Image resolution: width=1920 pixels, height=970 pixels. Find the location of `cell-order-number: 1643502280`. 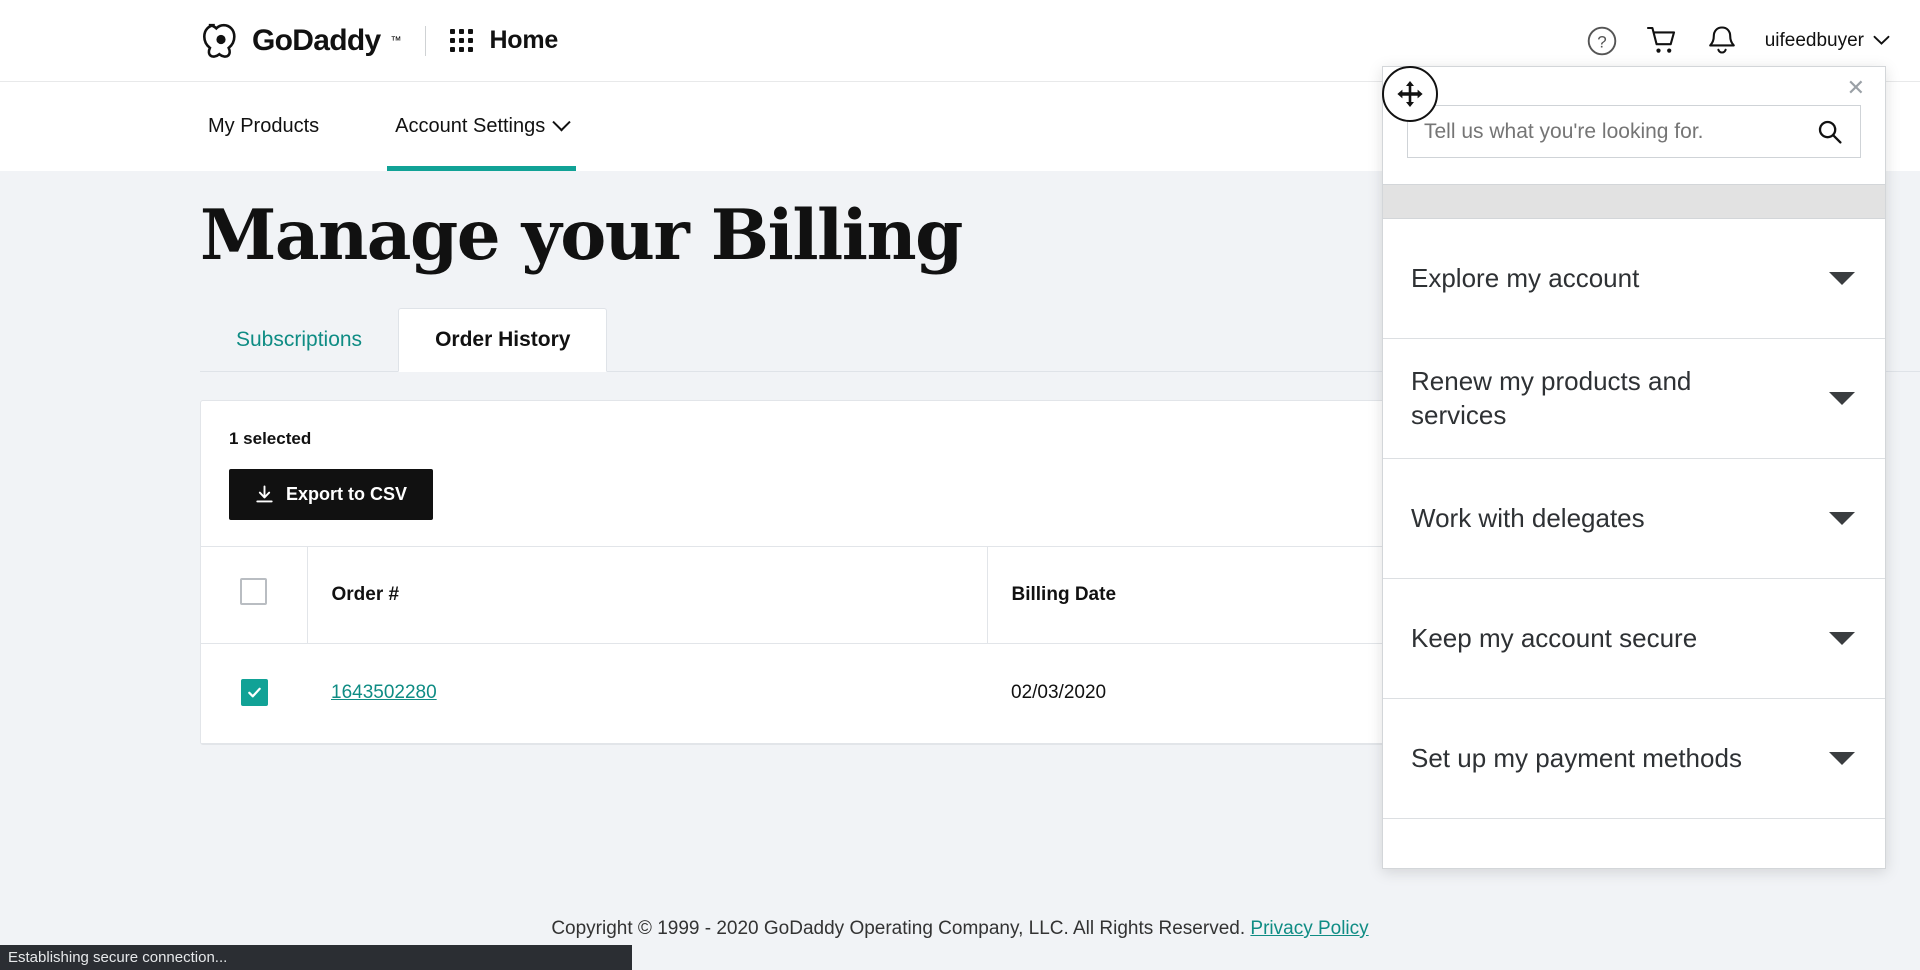

cell-order-number: 1643502280 is located at coordinates (647, 693).